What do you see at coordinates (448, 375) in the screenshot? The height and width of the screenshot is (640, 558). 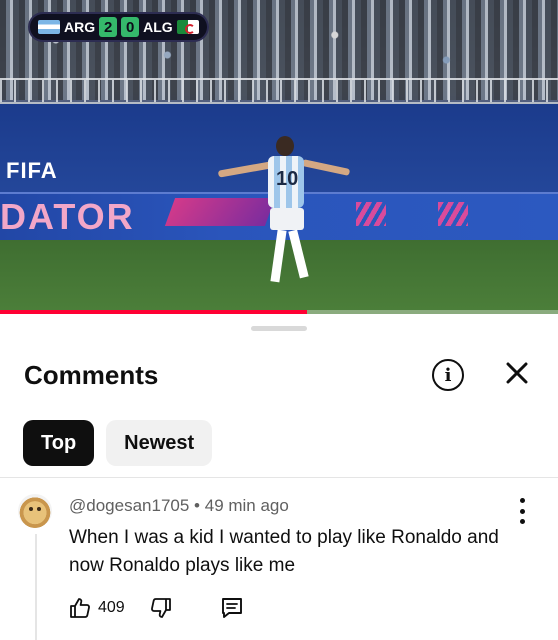 I see `info-icon: i` at bounding box center [448, 375].